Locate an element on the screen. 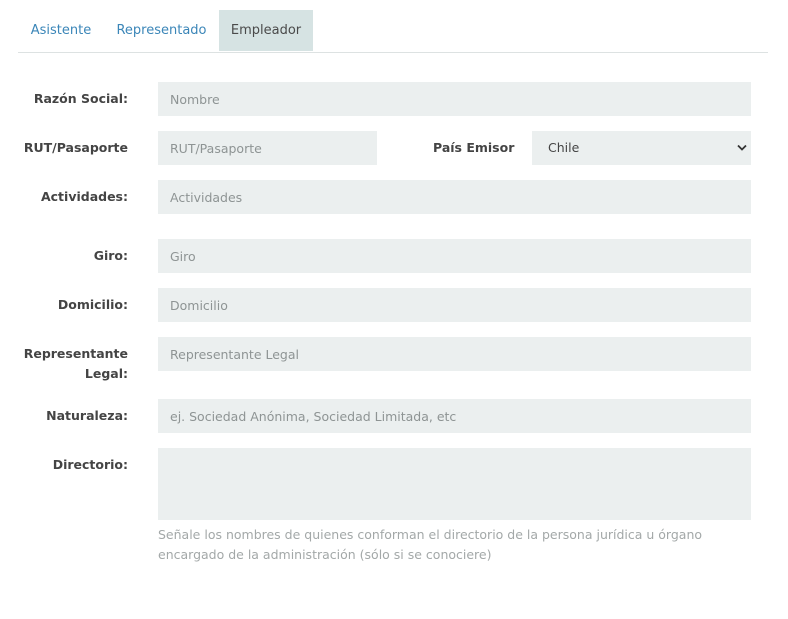 The height and width of the screenshot is (619, 788). razon-social-input is located at coordinates (454, 99).